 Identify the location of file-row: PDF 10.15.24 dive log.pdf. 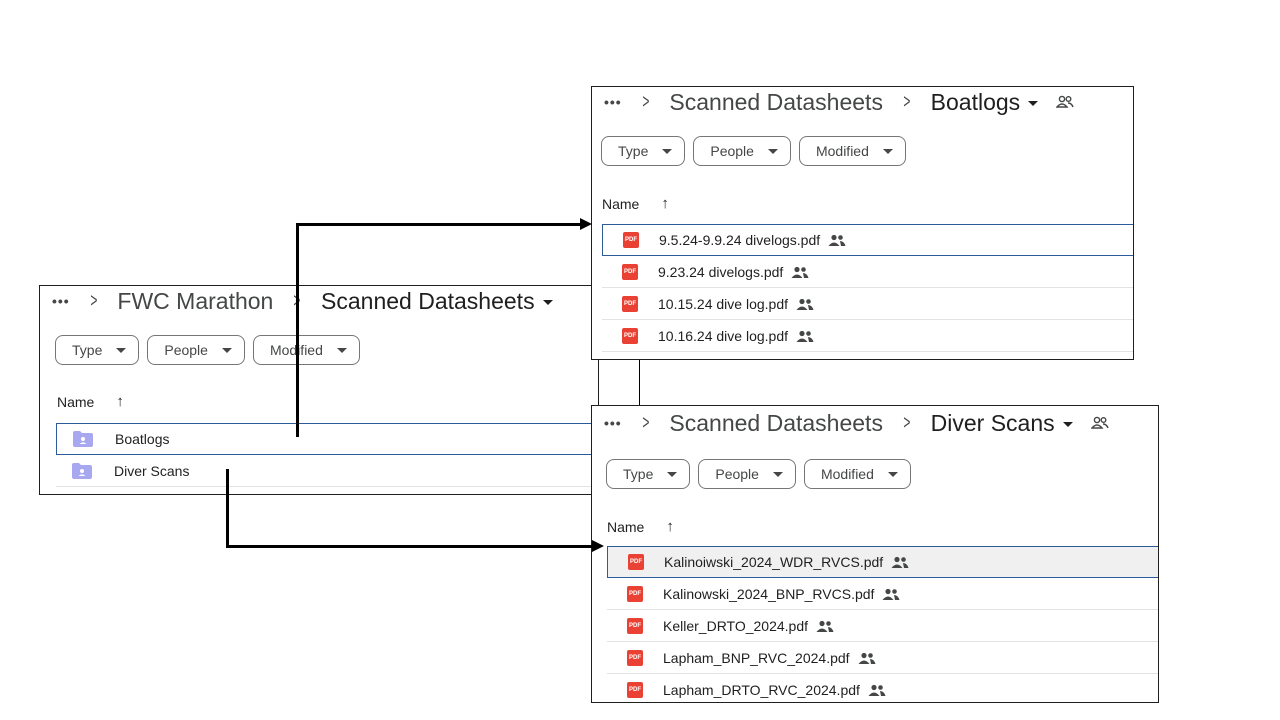
(867, 304).